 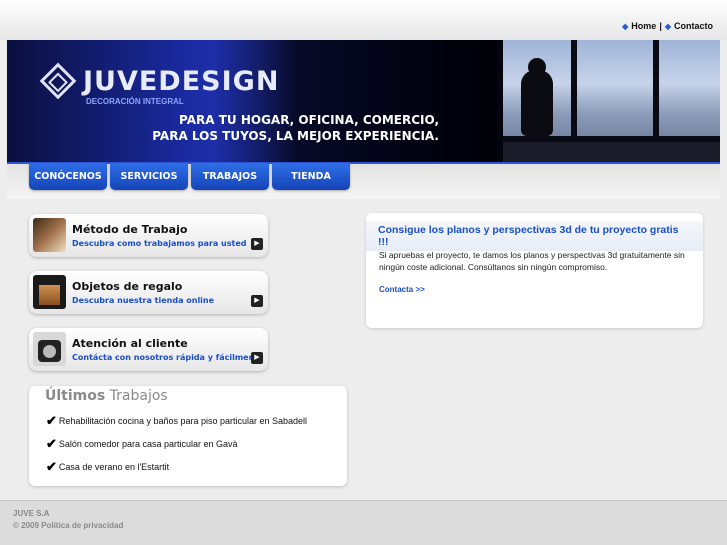 I want to click on contact-link: Contacta >>, so click(x=402, y=289).